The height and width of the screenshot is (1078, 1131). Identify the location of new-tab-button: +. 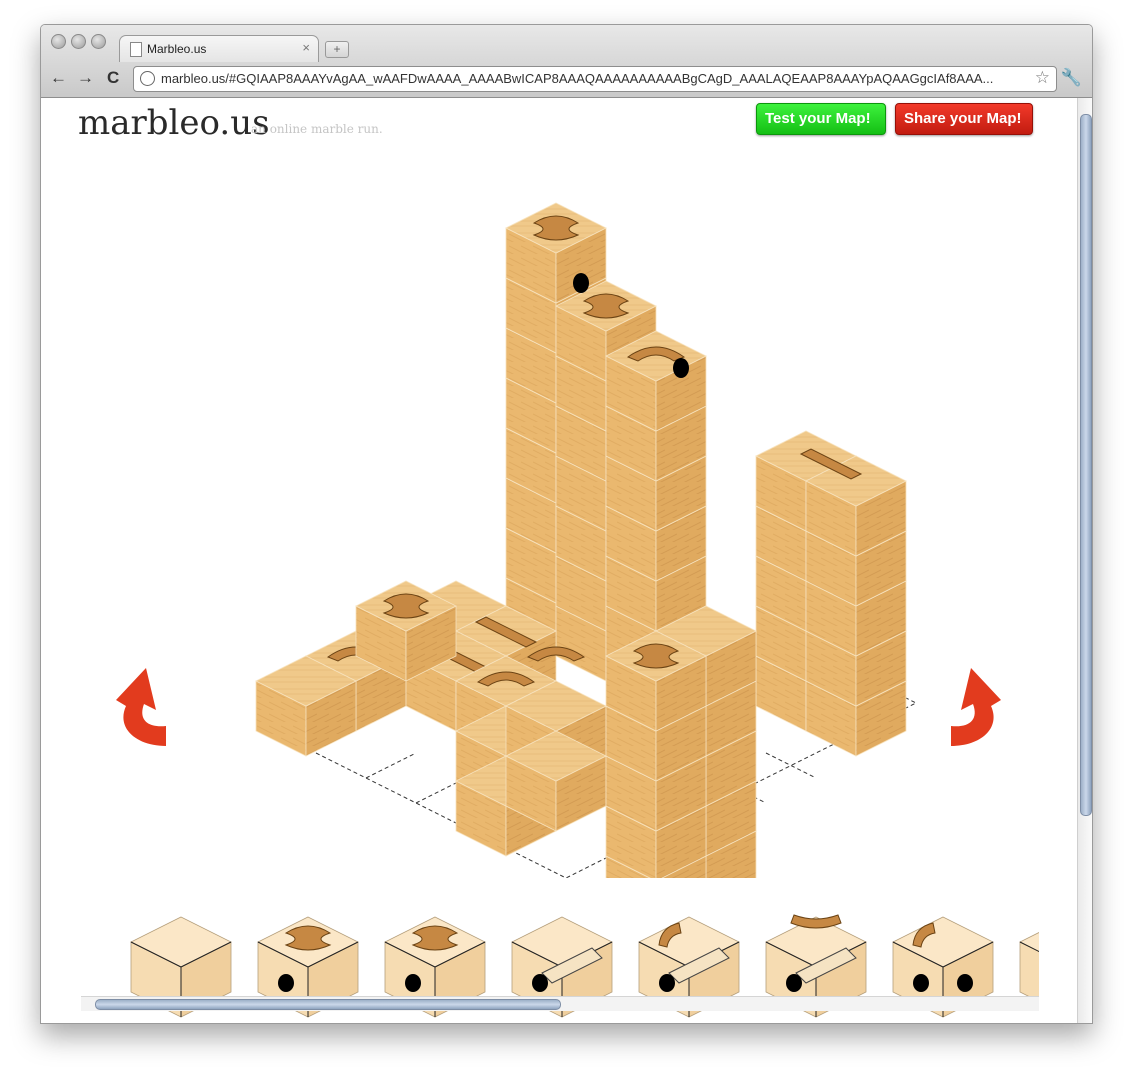
(337, 49).